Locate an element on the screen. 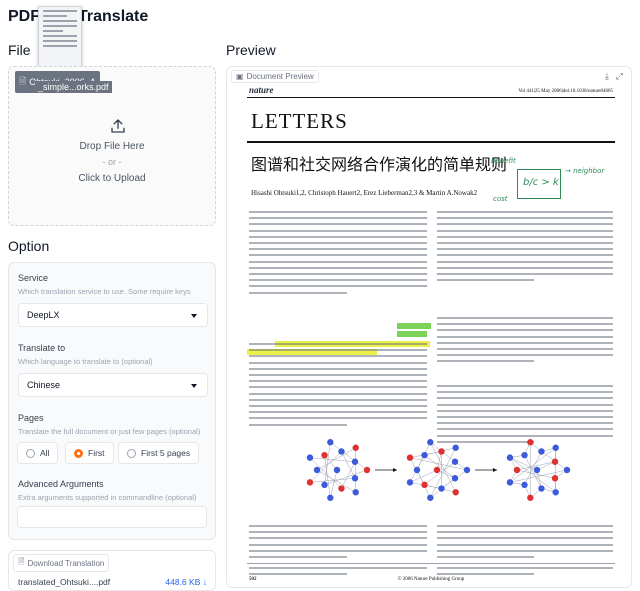 The width and height of the screenshot is (640, 591). drop-file-text: Drop File Here is located at coordinates (112, 146).